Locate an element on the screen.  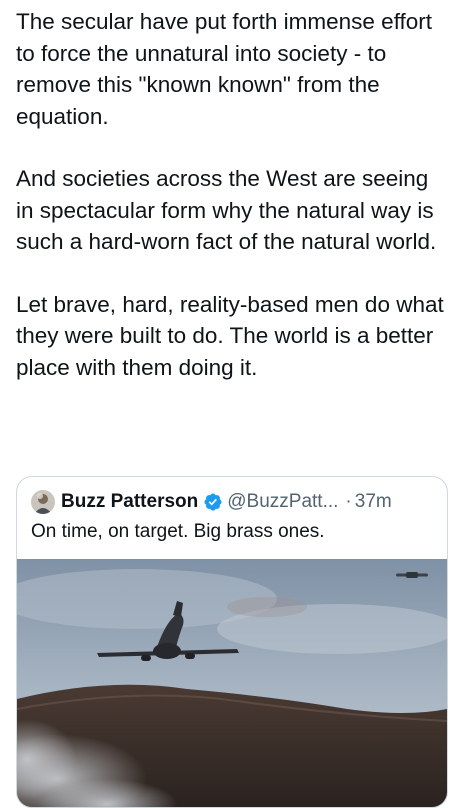
quoted-post-header: Buzz Patterson @BuzzPatt... · 37m is located at coordinates (234, 502).